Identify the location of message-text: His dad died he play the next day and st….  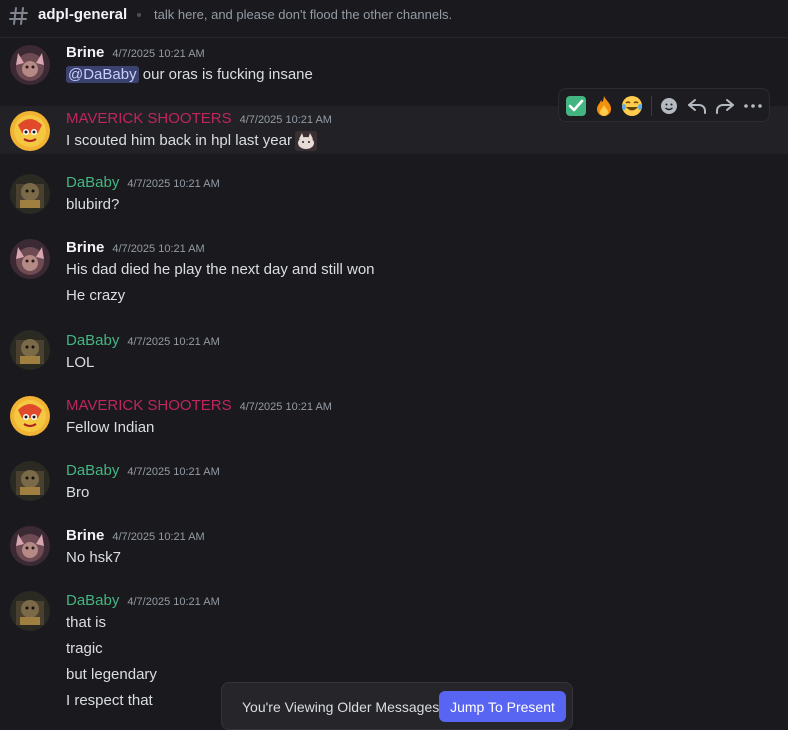
(220, 269).